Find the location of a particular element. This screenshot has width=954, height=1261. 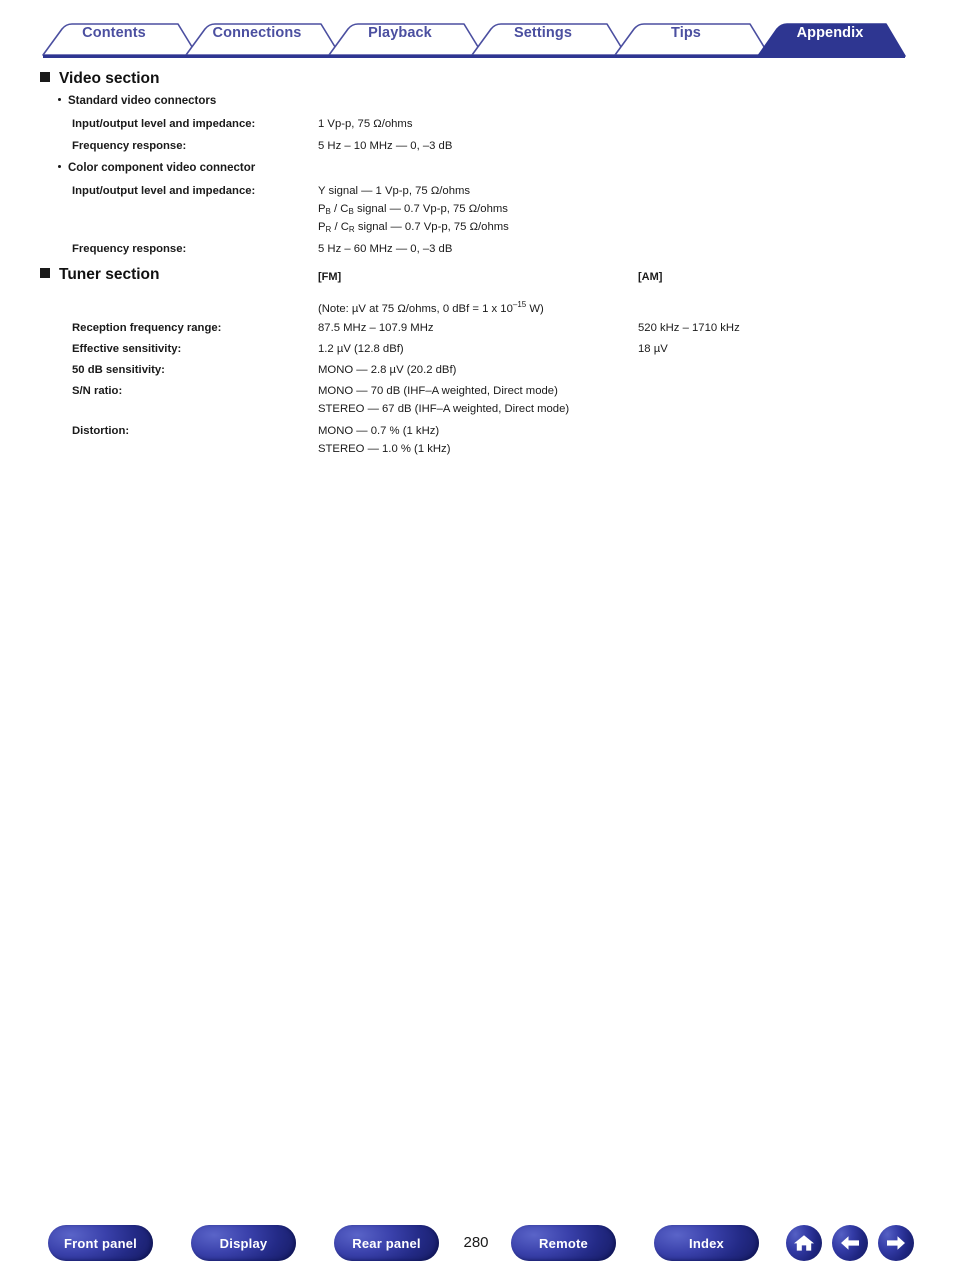

spec-label: S/N ratio: is located at coordinates (97, 391).